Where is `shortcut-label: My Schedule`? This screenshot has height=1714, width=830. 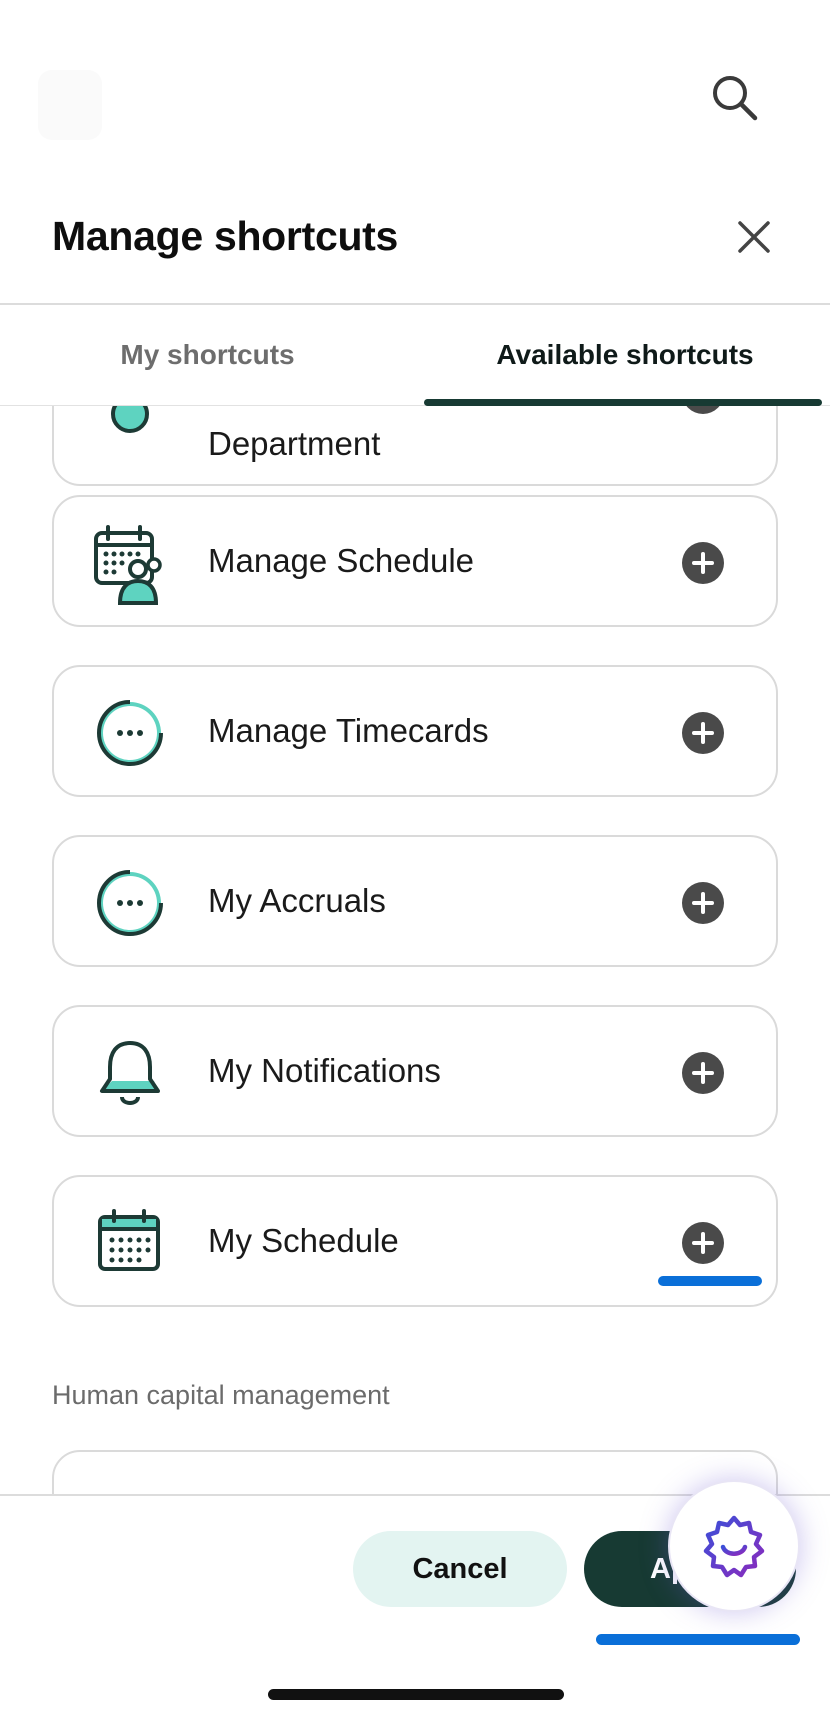 shortcut-label: My Schedule is located at coordinates (303, 1240).